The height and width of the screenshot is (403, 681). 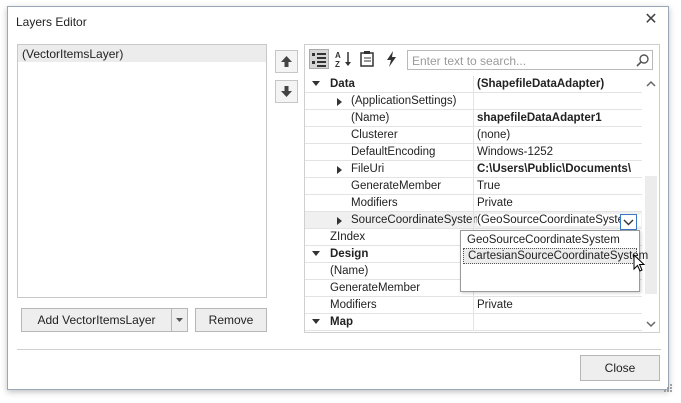 I want to click on property-grid-scrollbar, so click(x=651, y=204).